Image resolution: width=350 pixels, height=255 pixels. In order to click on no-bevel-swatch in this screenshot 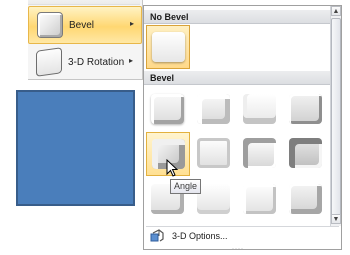, I will do `click(168, 47)`.